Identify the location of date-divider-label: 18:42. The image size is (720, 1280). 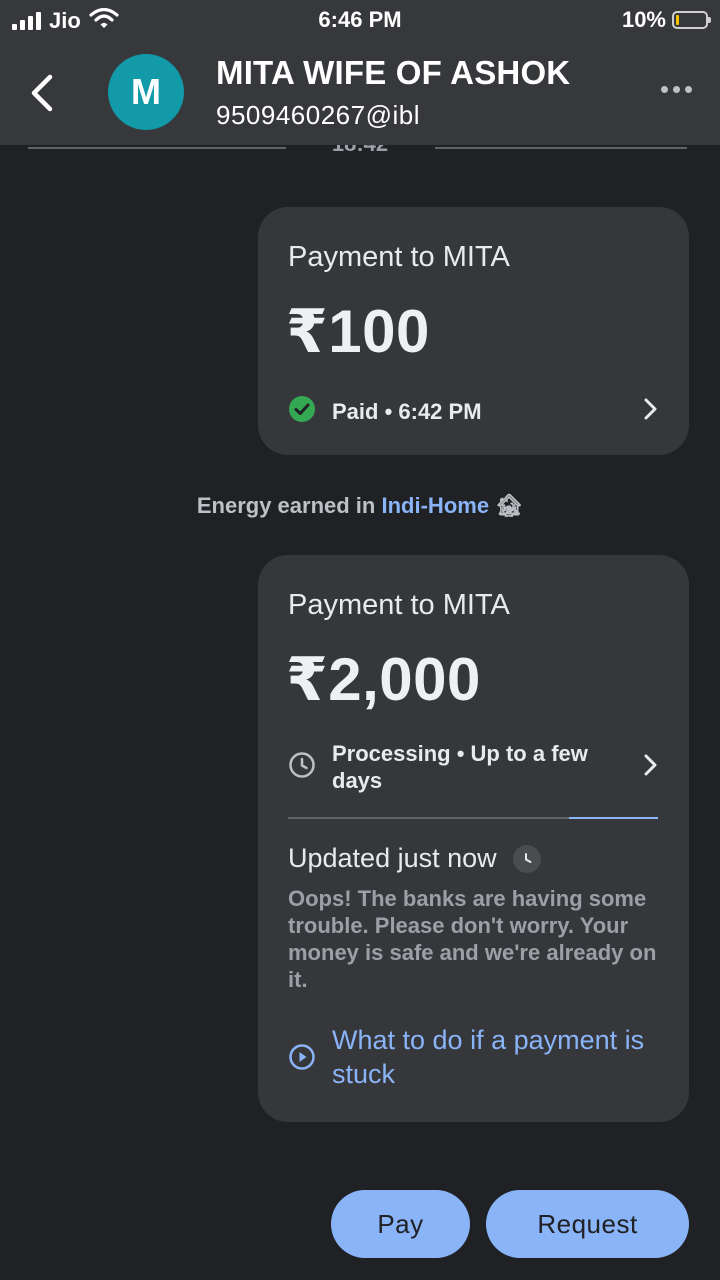
(360, 151).